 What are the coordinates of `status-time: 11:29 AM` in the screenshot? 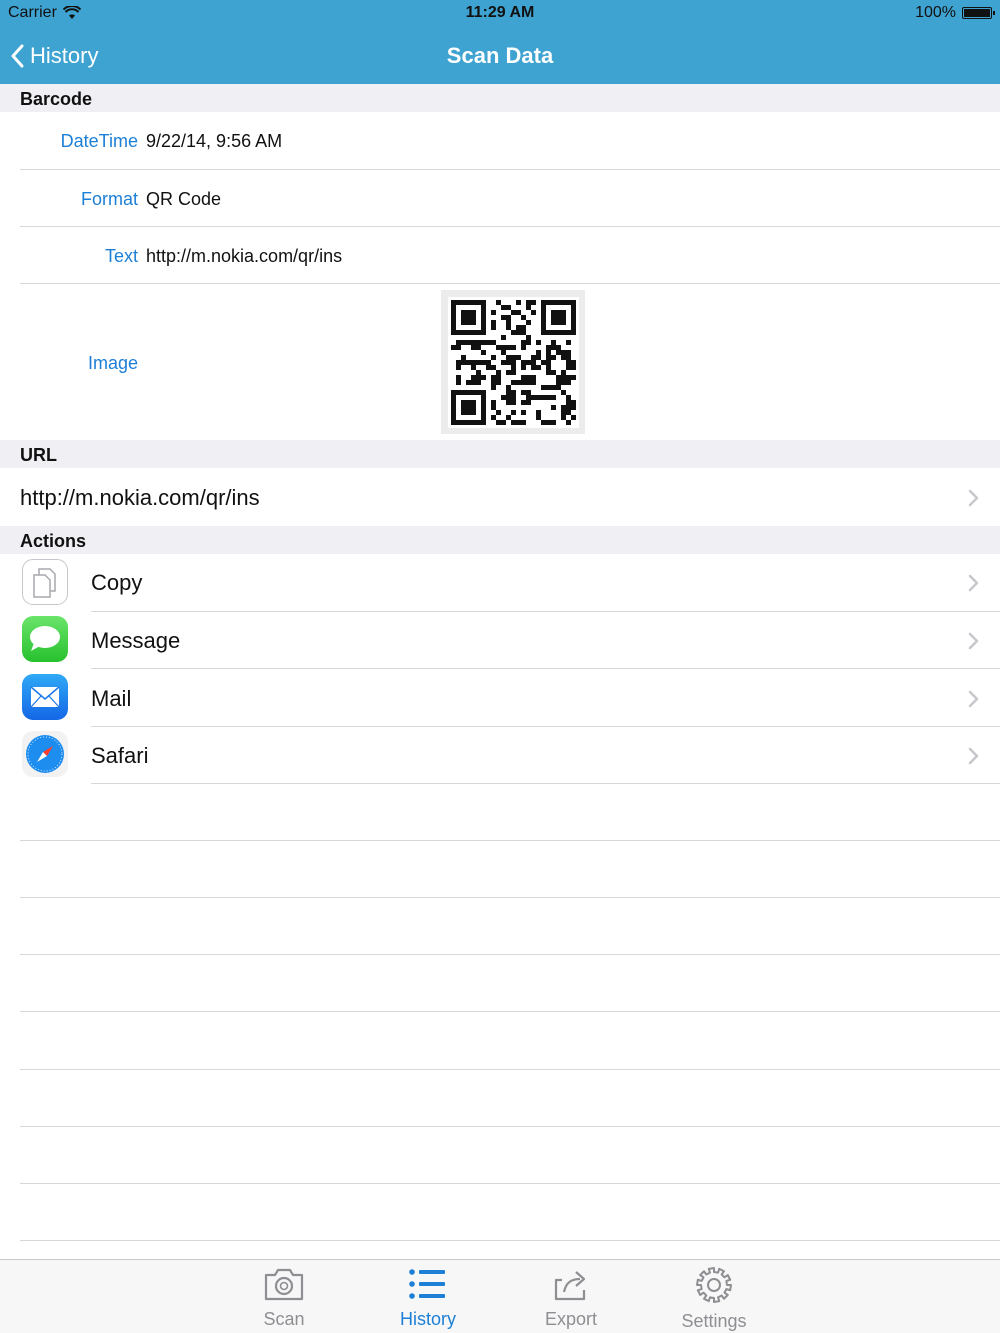 It's located at (500, 12).